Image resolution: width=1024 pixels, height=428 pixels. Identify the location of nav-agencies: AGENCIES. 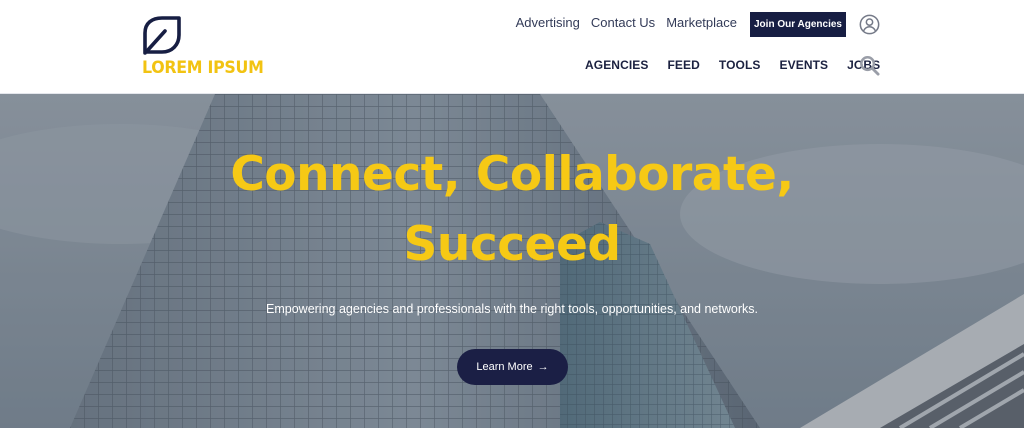
(616, 65).